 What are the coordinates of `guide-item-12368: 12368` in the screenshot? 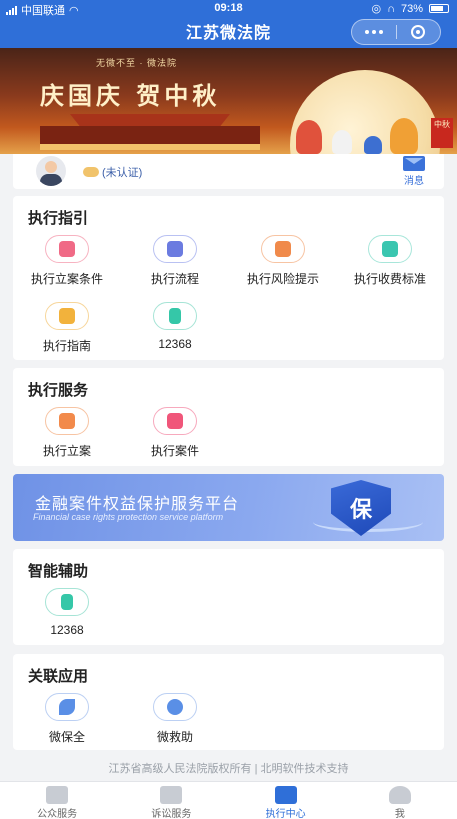 It's located at (175, 326).